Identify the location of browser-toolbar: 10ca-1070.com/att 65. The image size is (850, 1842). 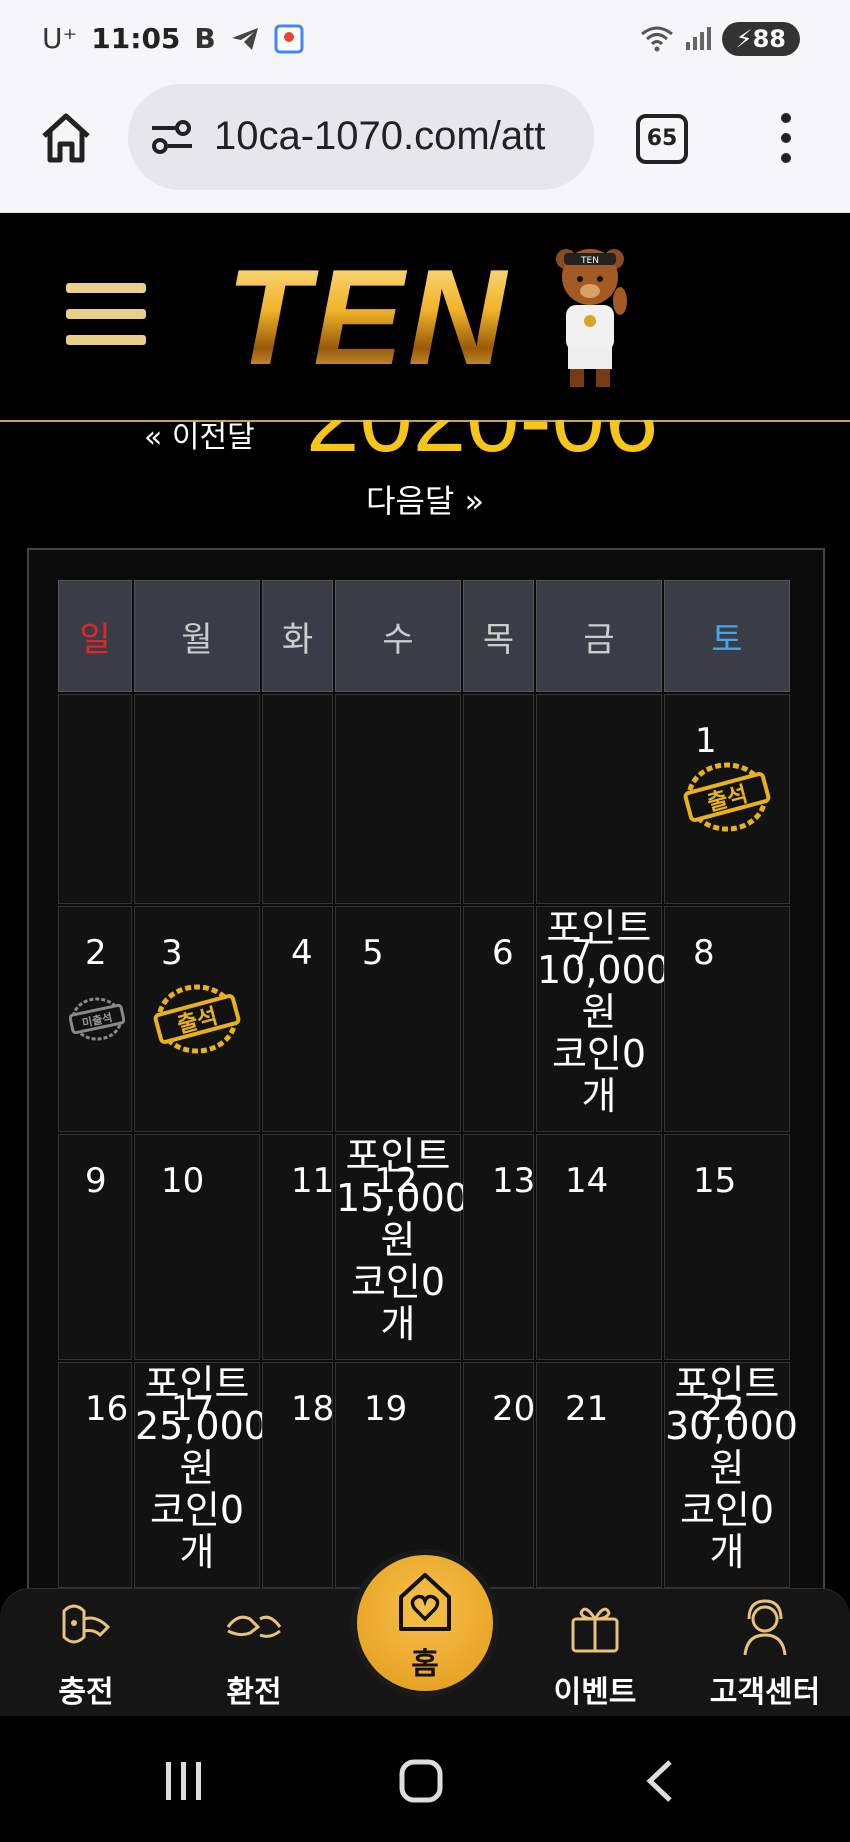
(425, 146).